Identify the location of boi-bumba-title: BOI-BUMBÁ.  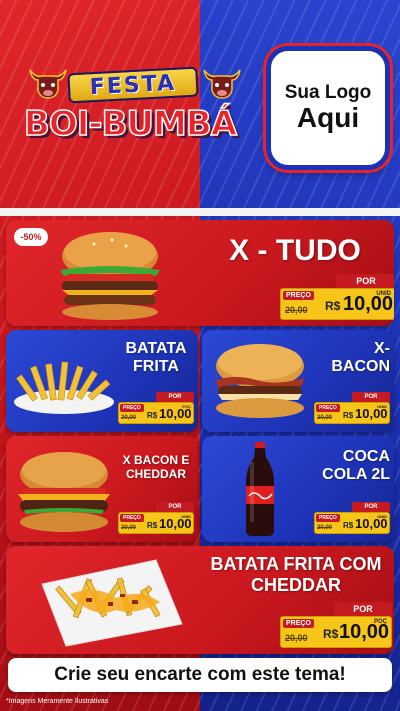
(130, 124).